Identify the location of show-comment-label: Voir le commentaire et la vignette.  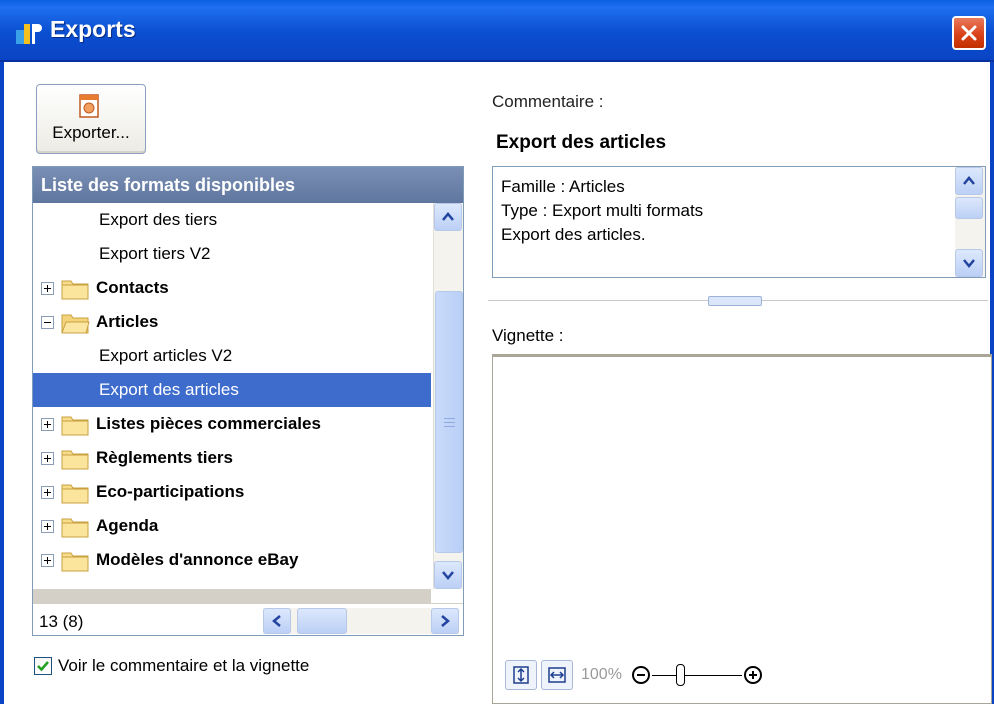
(184, 665).